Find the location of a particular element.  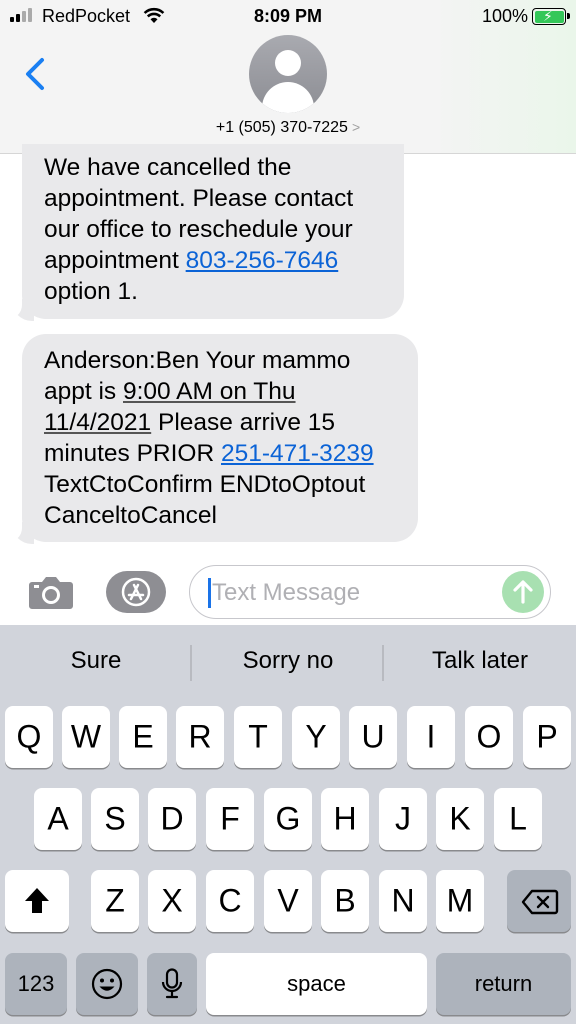

message-line: appointment 803-256-7646 is located at coordinates (191, 260).